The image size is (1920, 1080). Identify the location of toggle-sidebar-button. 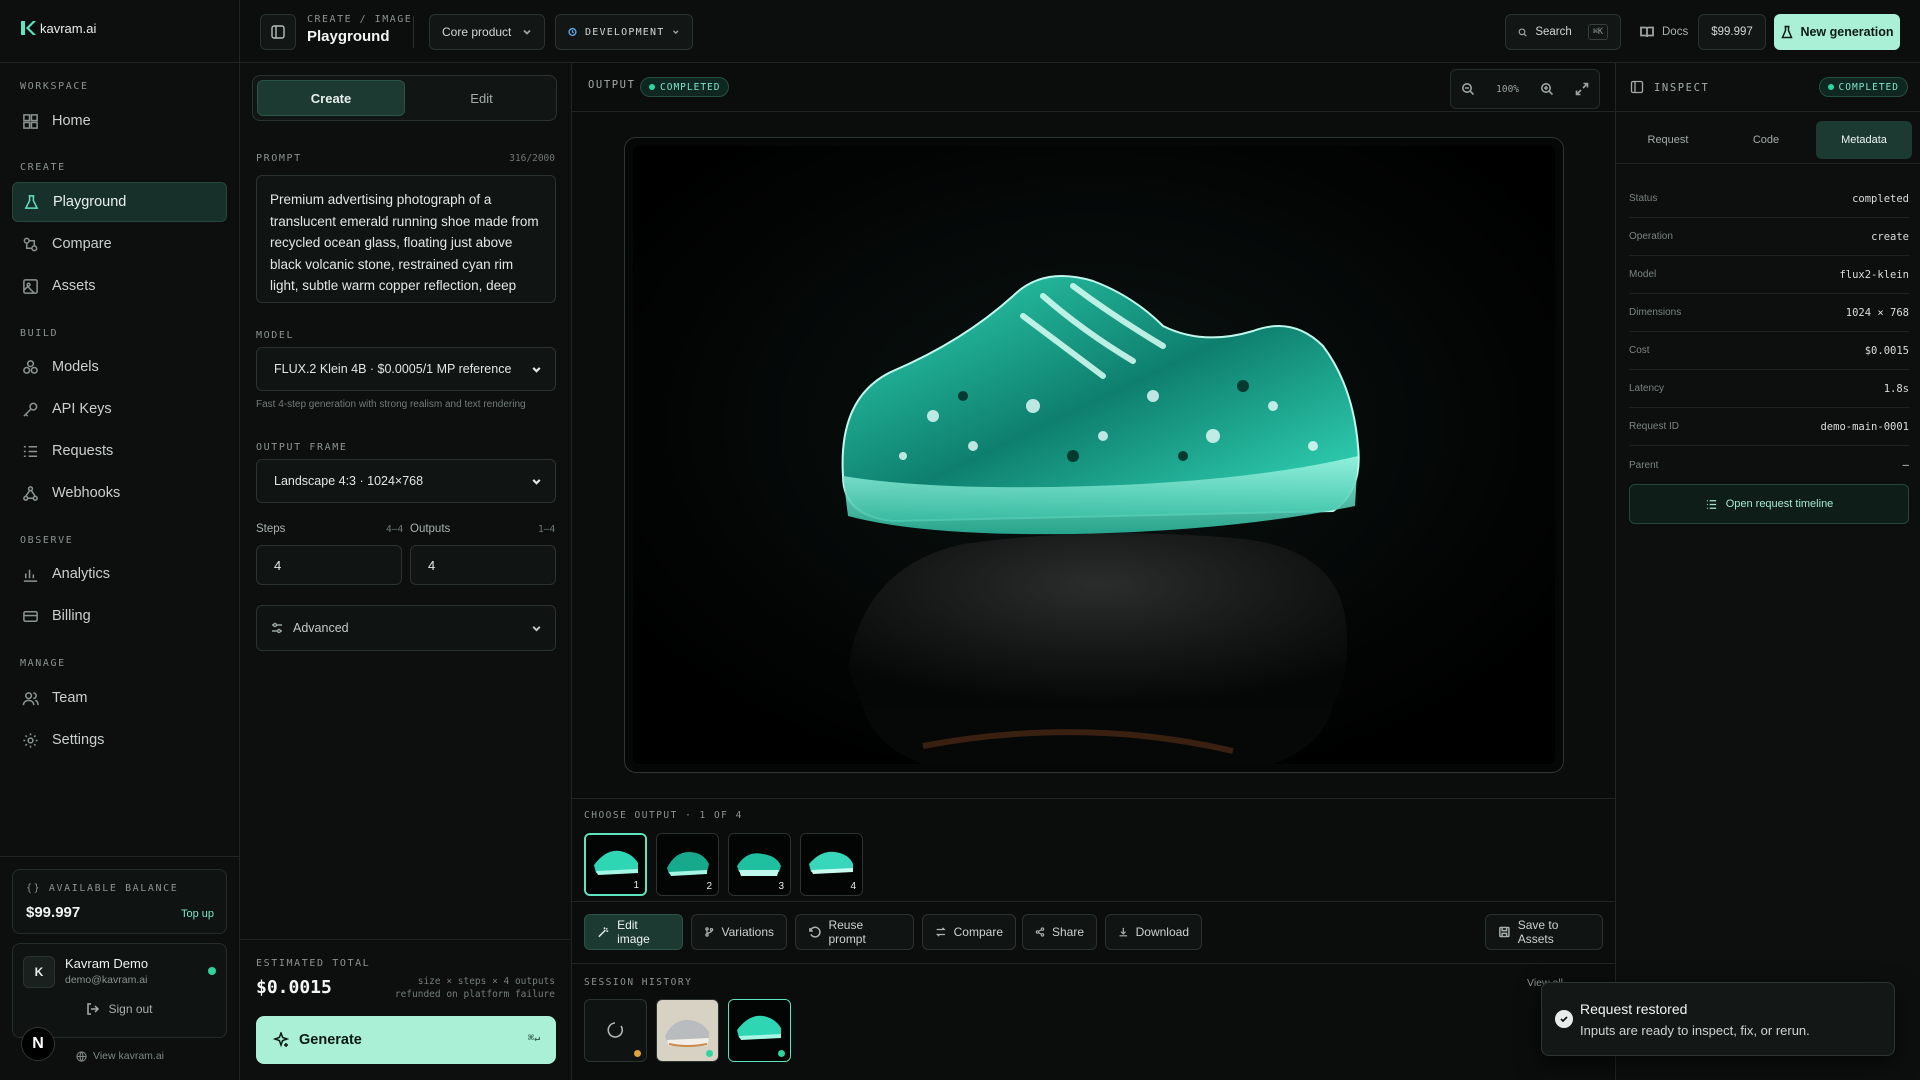
(278, 32).